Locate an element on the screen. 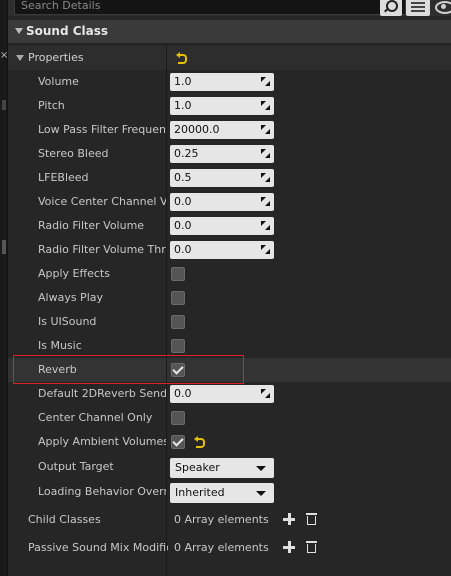 Image resolution: width=451 pixels, height=576 pixels. chevron-down-icon is located at coordinates (261, 468).